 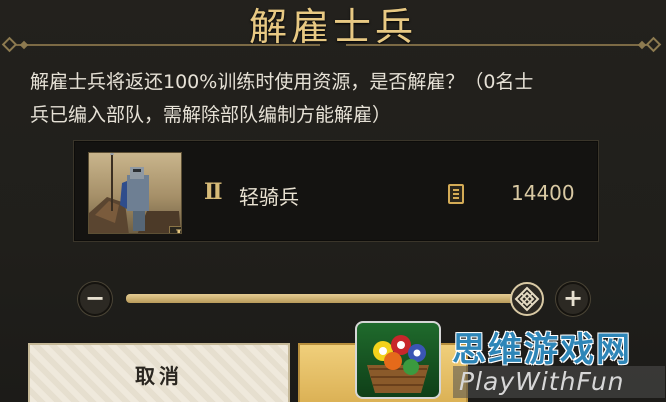 What do you see at coordinates (282, 82) in the screenshot?
I see `message-line: 解雇士兵将返还100%训练时使用资源，是否解雇？（0名士` at bounding box center [282, 82].